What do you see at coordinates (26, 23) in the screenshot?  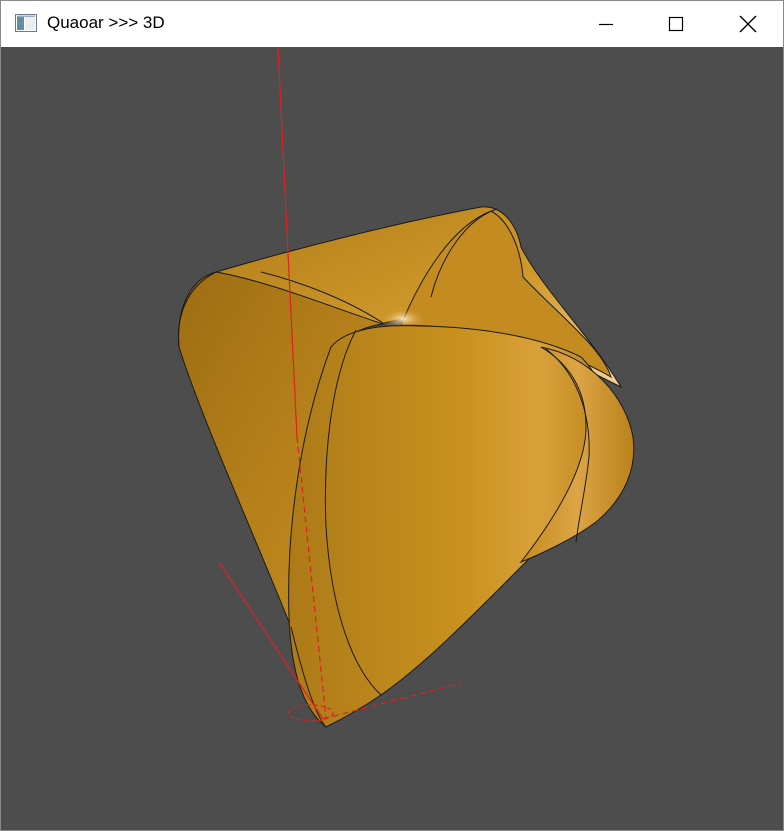 I see `app-icon` at bounding box center [26, 23].